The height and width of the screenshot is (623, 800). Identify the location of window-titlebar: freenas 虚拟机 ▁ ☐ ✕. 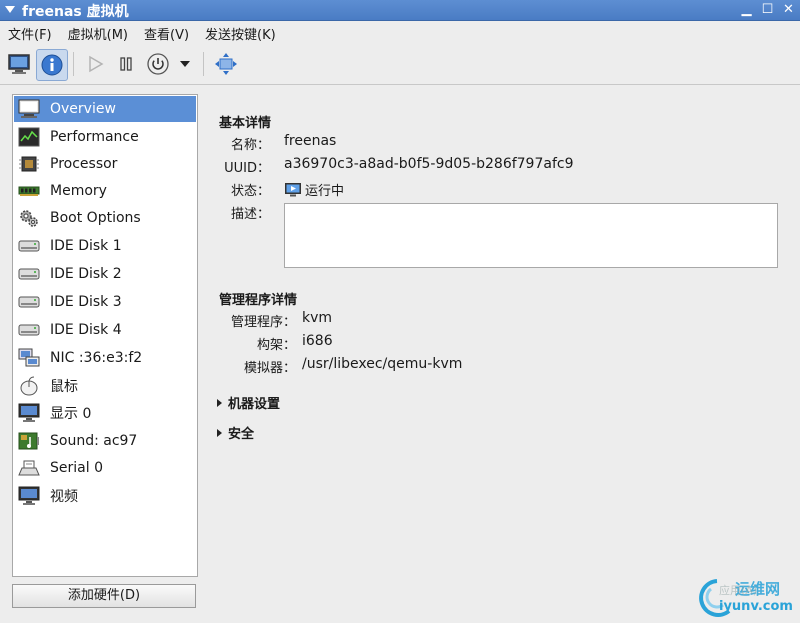
(400, 10).